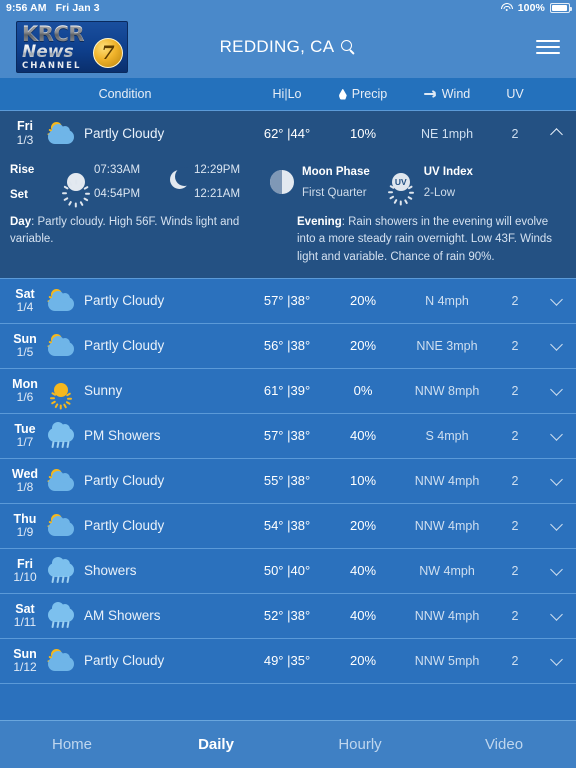  Describe the element at coordinates (25, 473) in the screenshot. I see `row-day-of-week: Wed` at that location.